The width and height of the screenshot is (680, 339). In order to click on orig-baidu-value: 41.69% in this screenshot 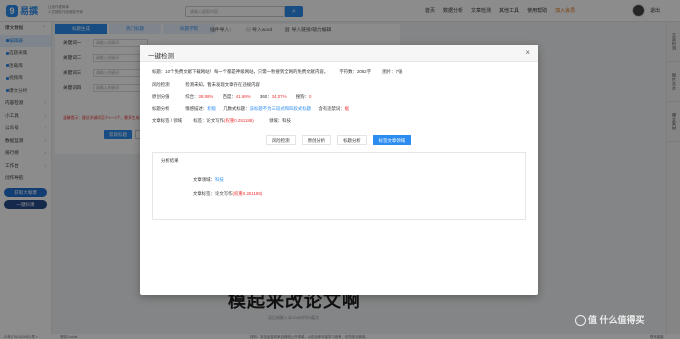, I will do `click(243, 96)`.